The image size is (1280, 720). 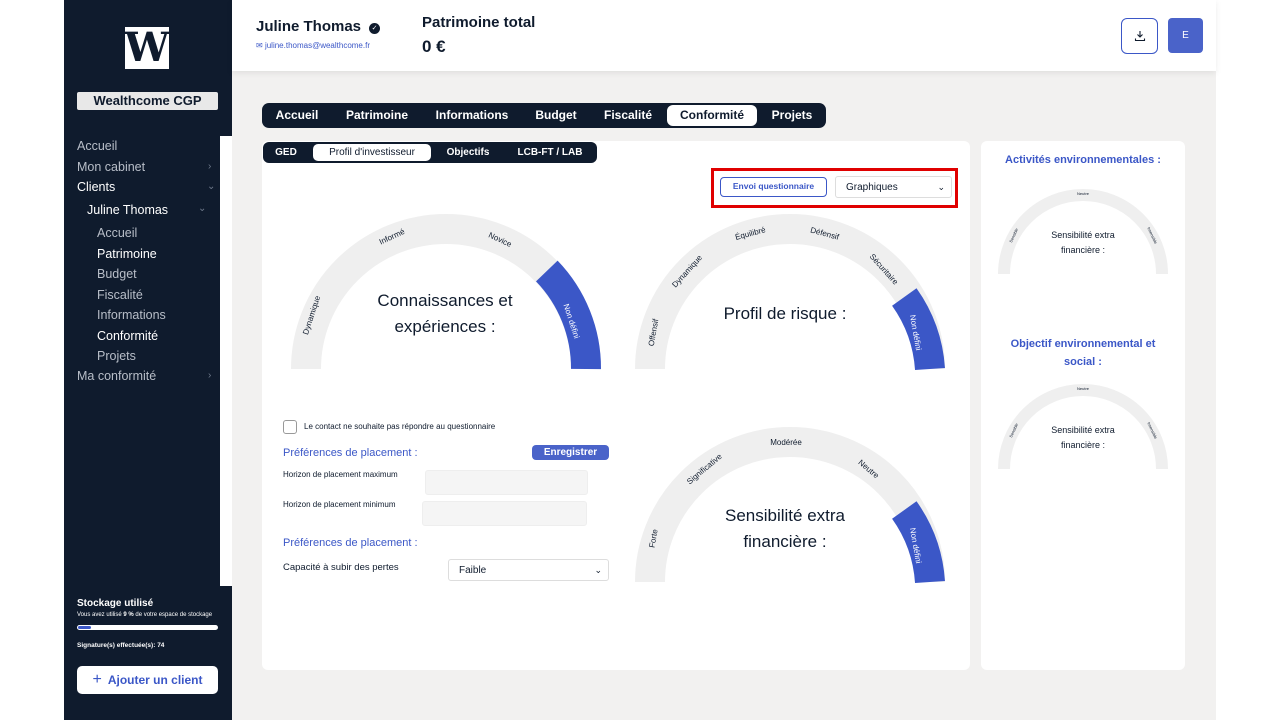 What do you see at coordinates (434, 46) in the screenshot?
I see `patrimoine-value: 0 €` at bounding box center [434, 46].